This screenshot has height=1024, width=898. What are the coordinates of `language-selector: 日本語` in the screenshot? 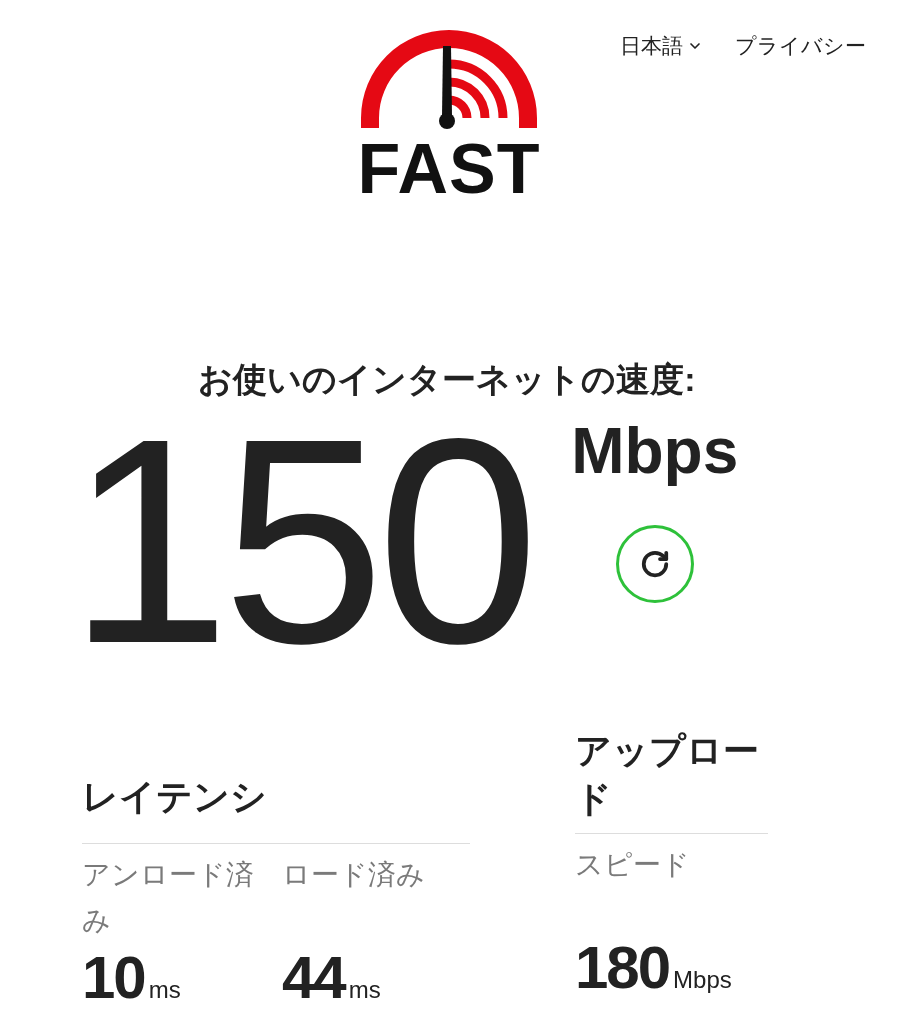 It's located at (661, 46).